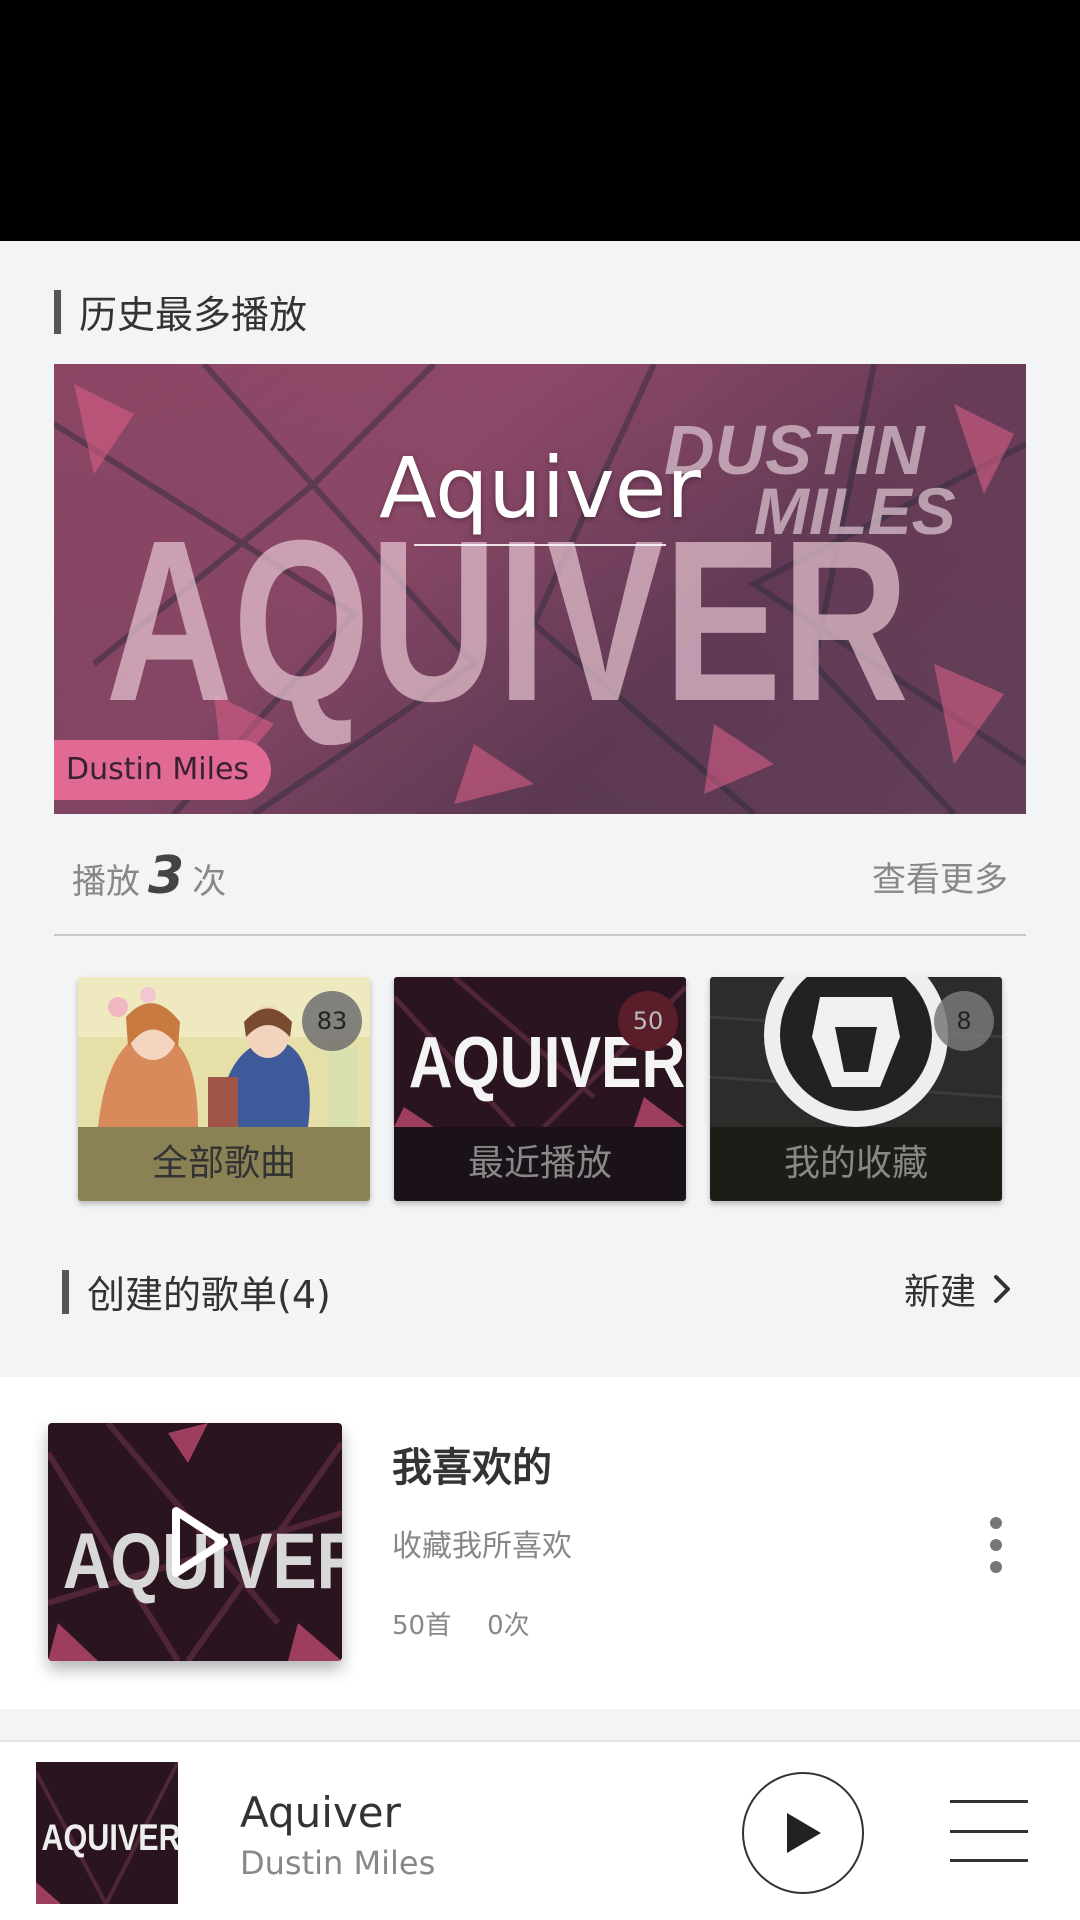 This screenshot has width=1080, height=1920. I want to click on menu-icon, so click(989, 1831).